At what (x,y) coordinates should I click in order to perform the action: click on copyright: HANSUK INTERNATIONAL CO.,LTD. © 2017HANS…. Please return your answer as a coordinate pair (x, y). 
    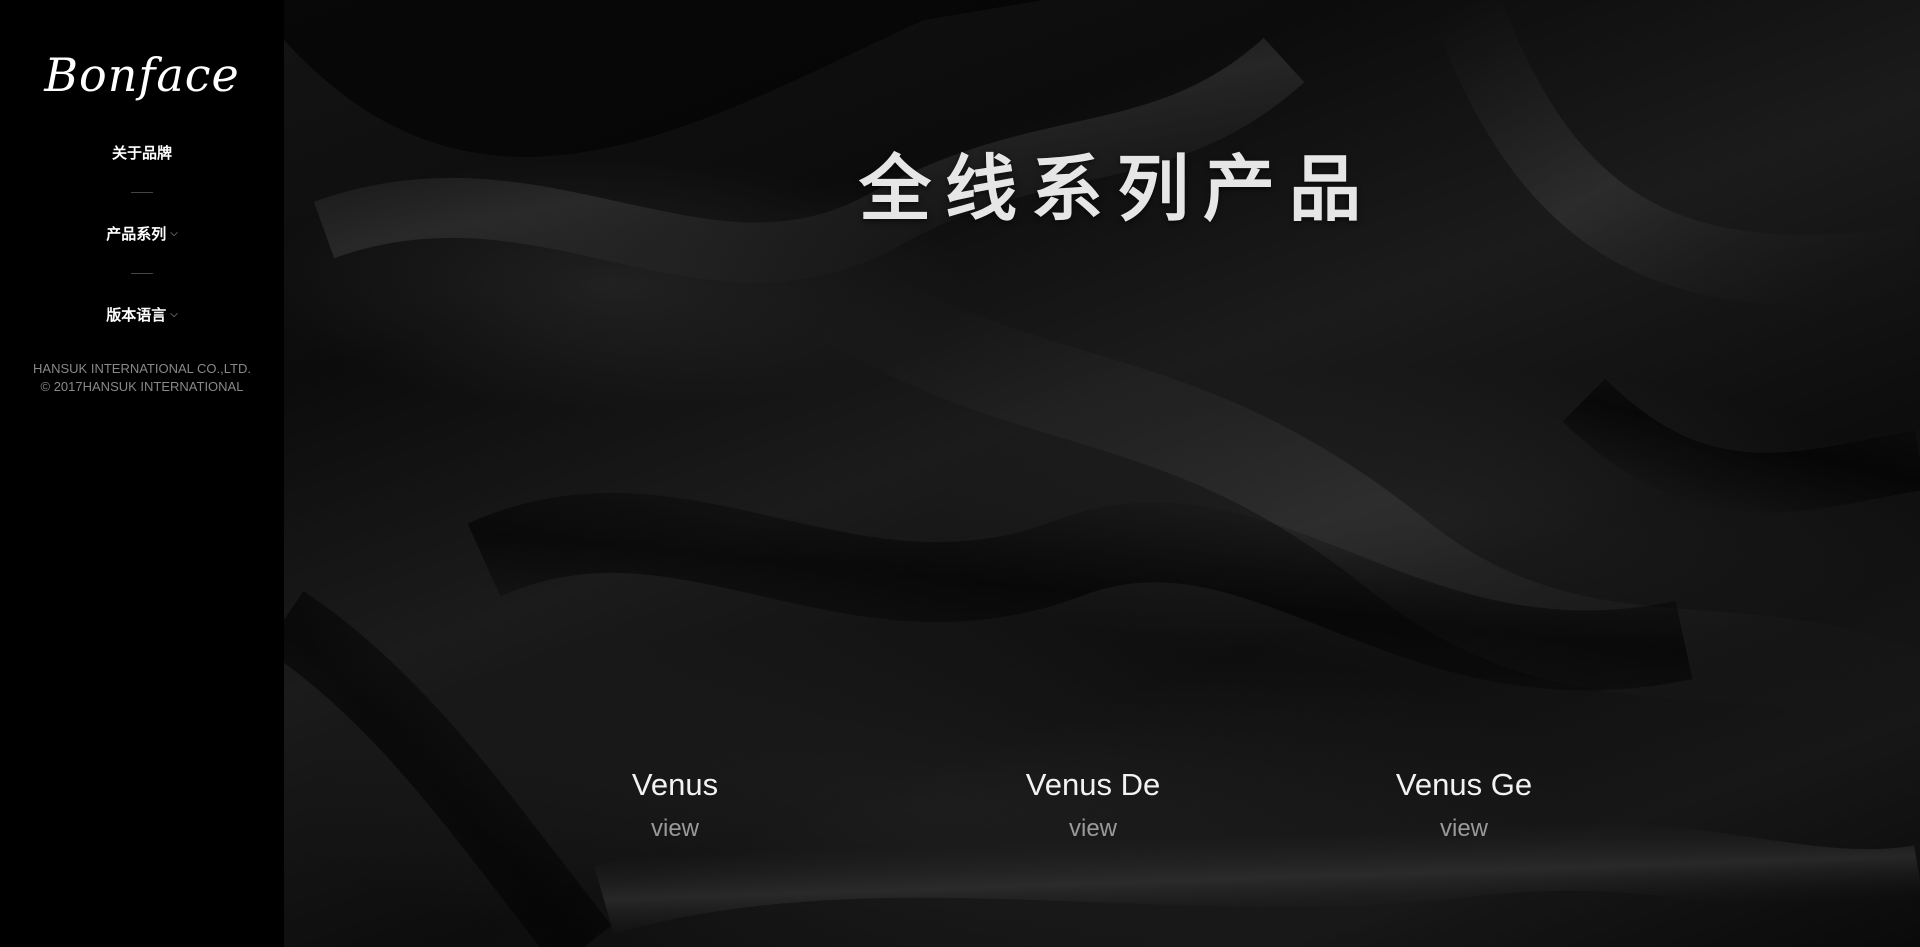
    Looking at the image, I should click on (142, 378).